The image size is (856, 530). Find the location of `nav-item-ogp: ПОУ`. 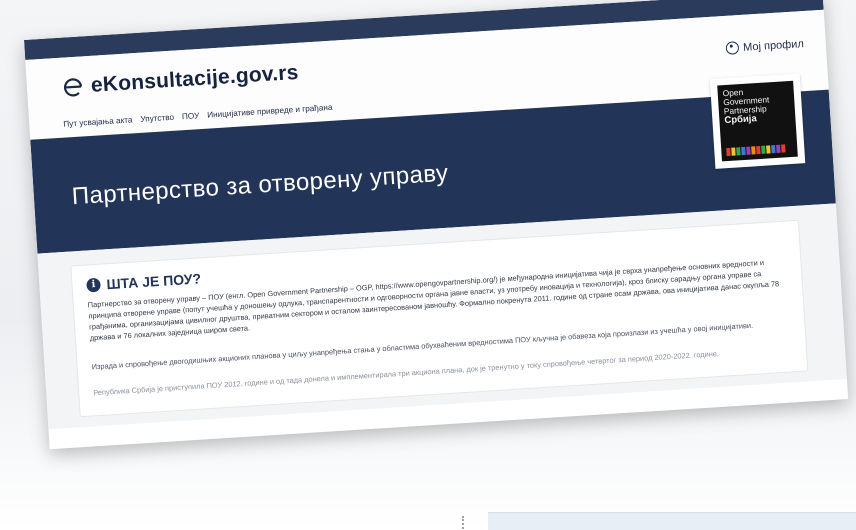

nav-item-ogp: ПОУ is located at coordinates (191, 116).